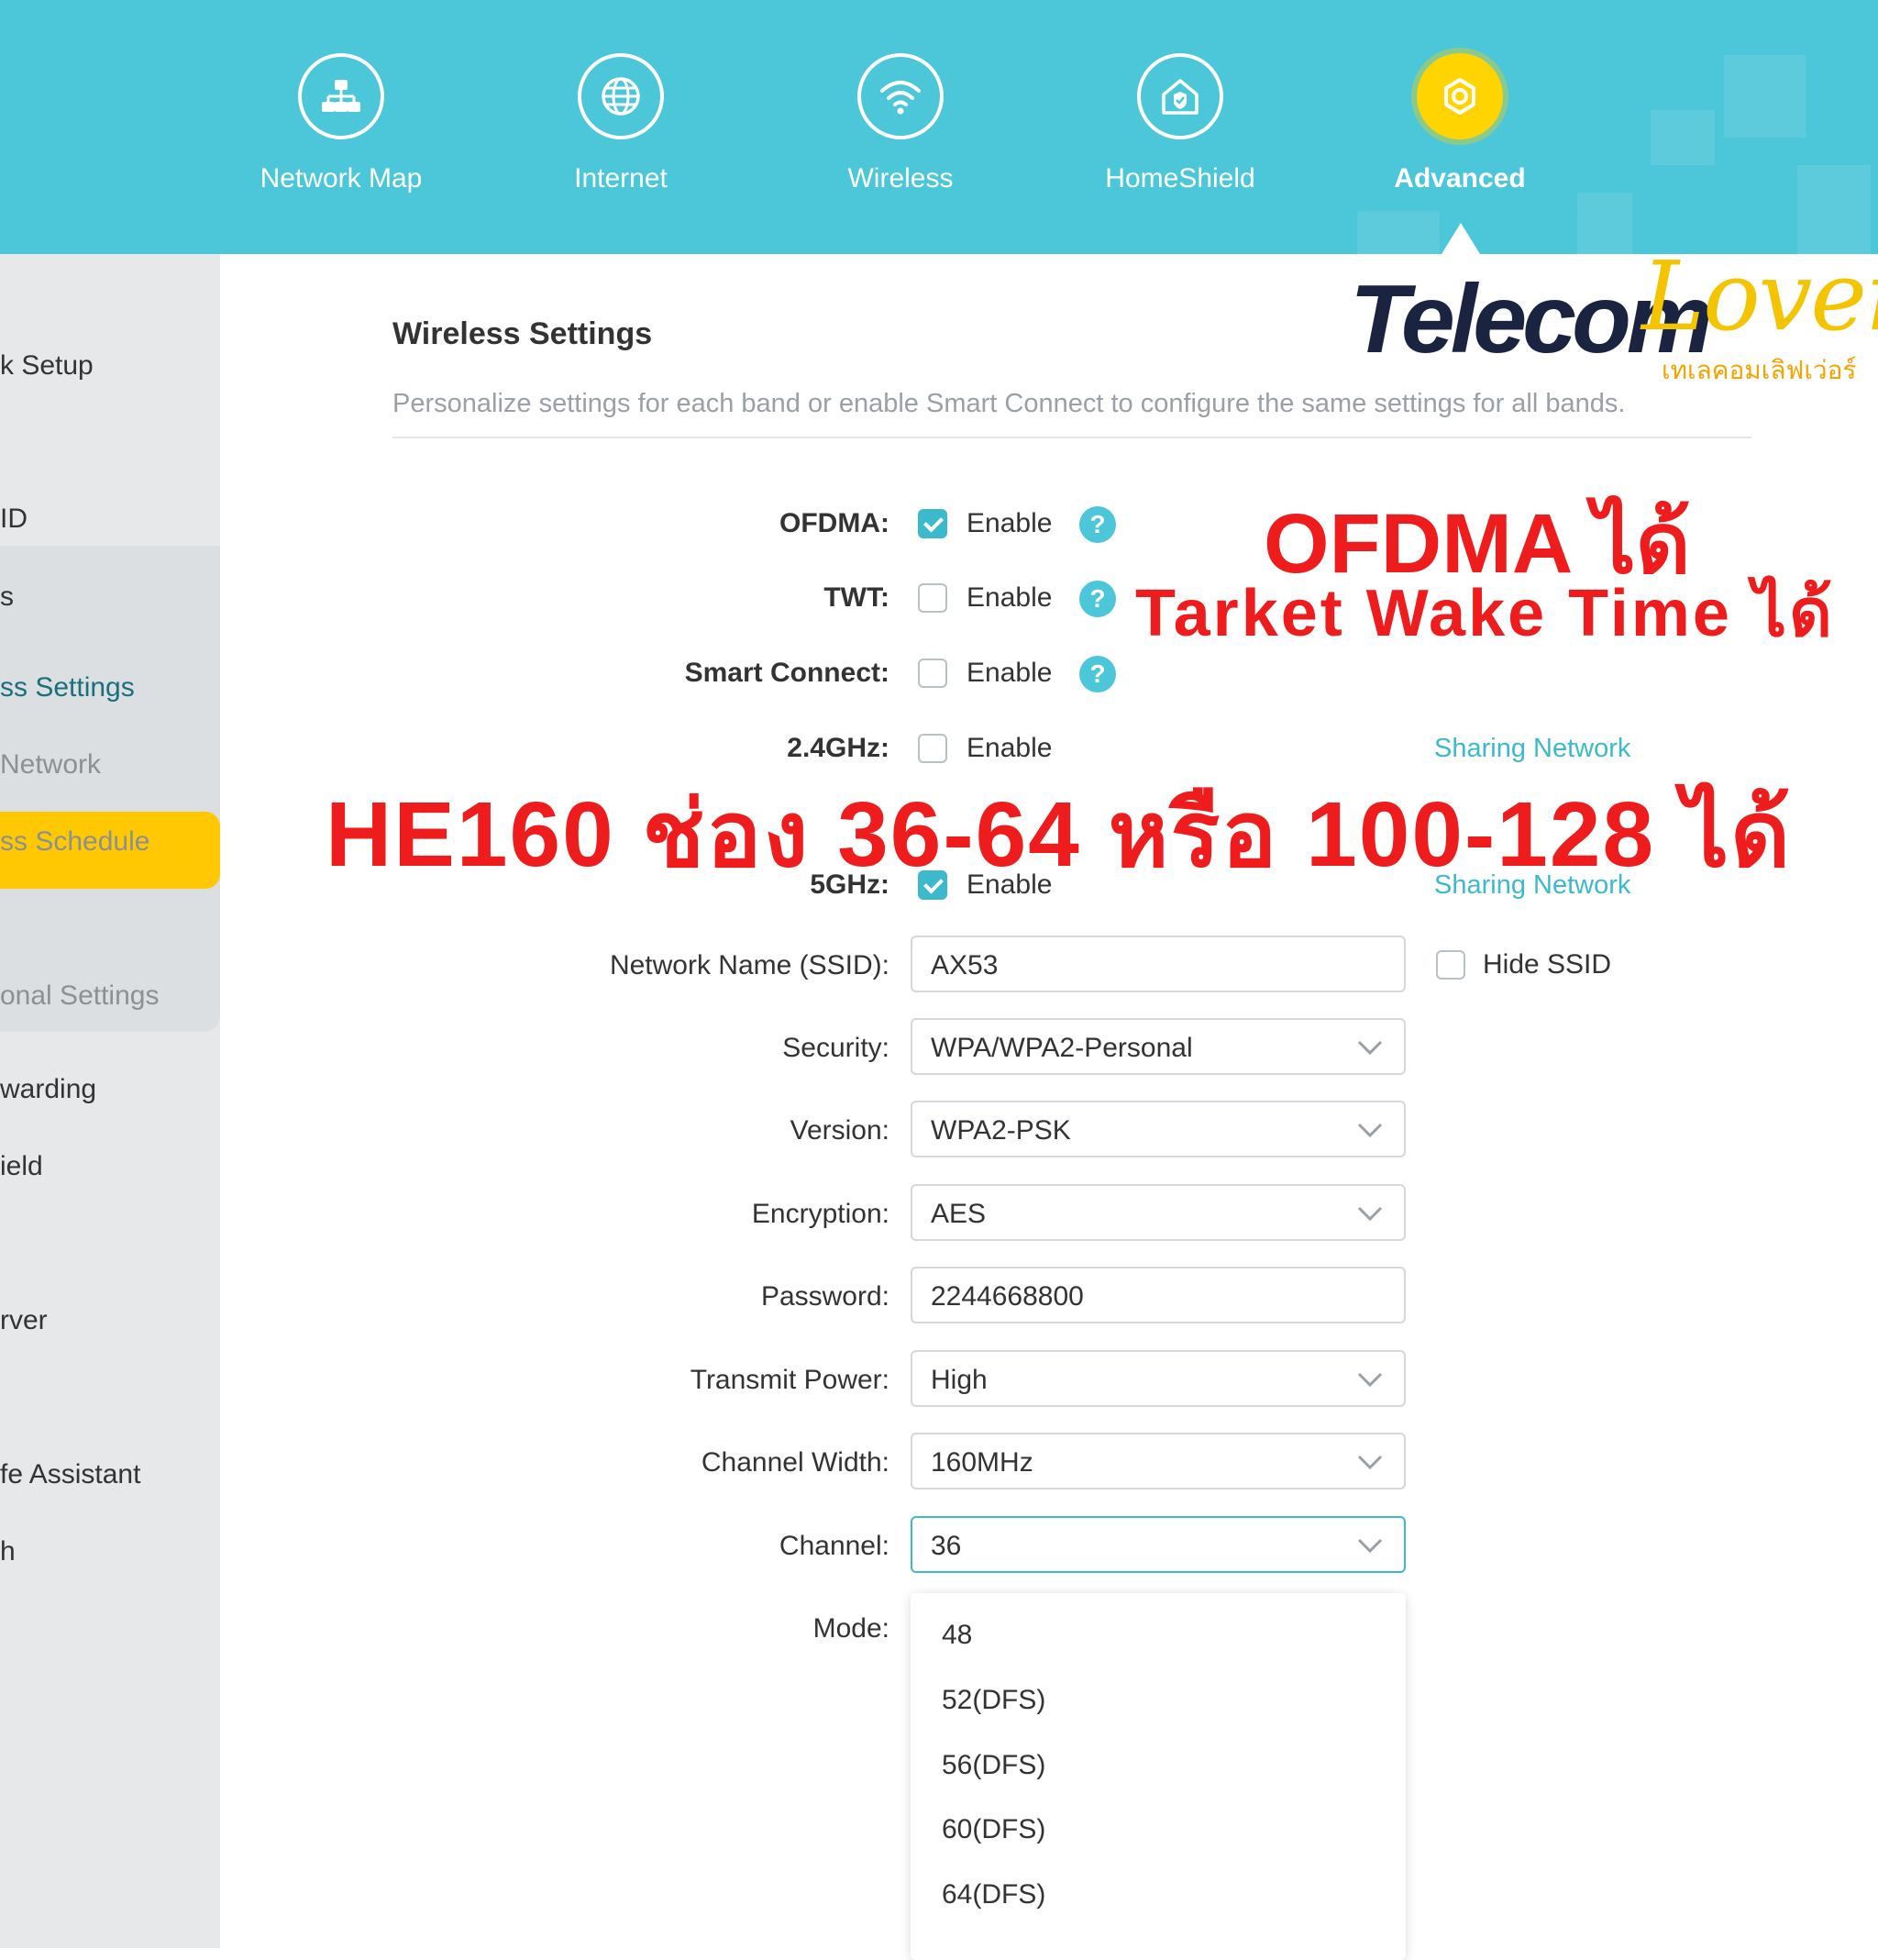 This screenshot has width=1878, height=1960. Describe the element at coordinates (1059, 834) in the screenshot. I see `annotation-he160: HE160 ช่อง 36-64 หรือ 100-128 ได้` at that location.